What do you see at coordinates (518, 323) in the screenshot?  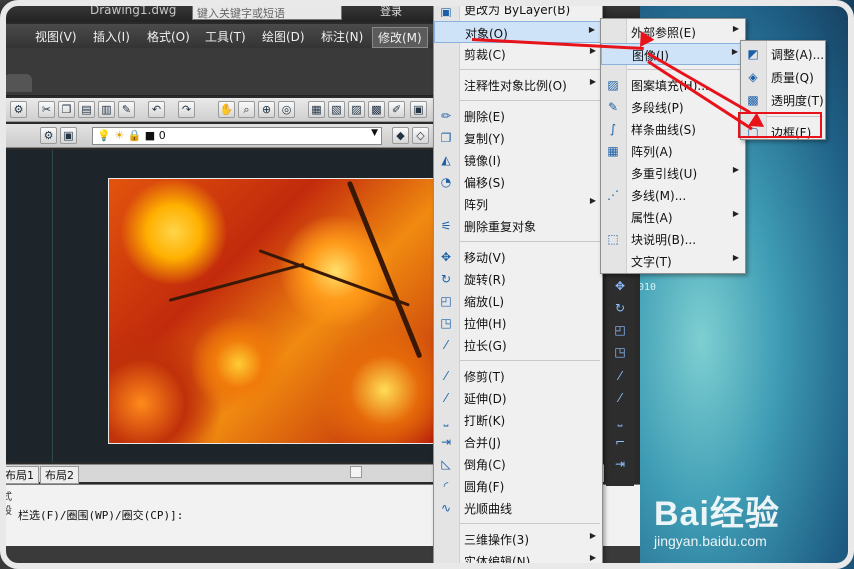 I see `menu-item-modify-12: ◳ 拉伸(H)` at bounding box center [518, 323].